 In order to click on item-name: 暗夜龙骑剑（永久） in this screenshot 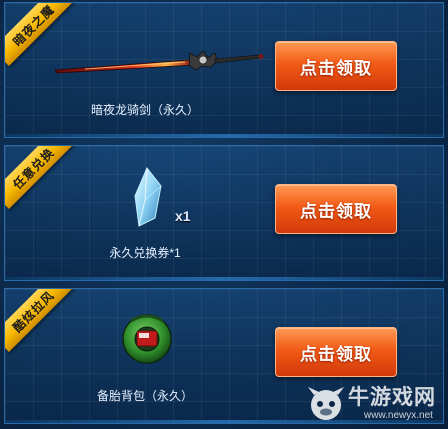, I will do `click(144, 110)`.